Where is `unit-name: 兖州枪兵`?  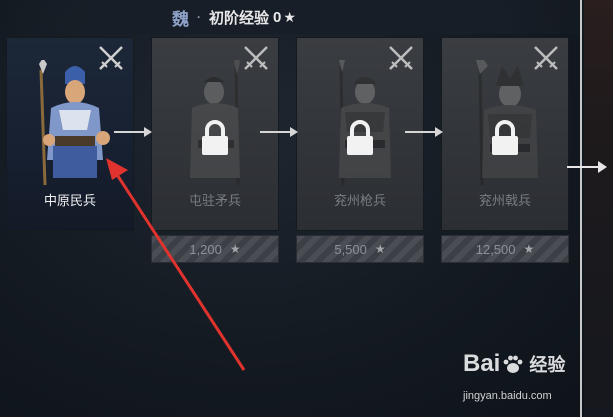 unit-name: 兖州枪兵 is located at coordinates (359, 201).